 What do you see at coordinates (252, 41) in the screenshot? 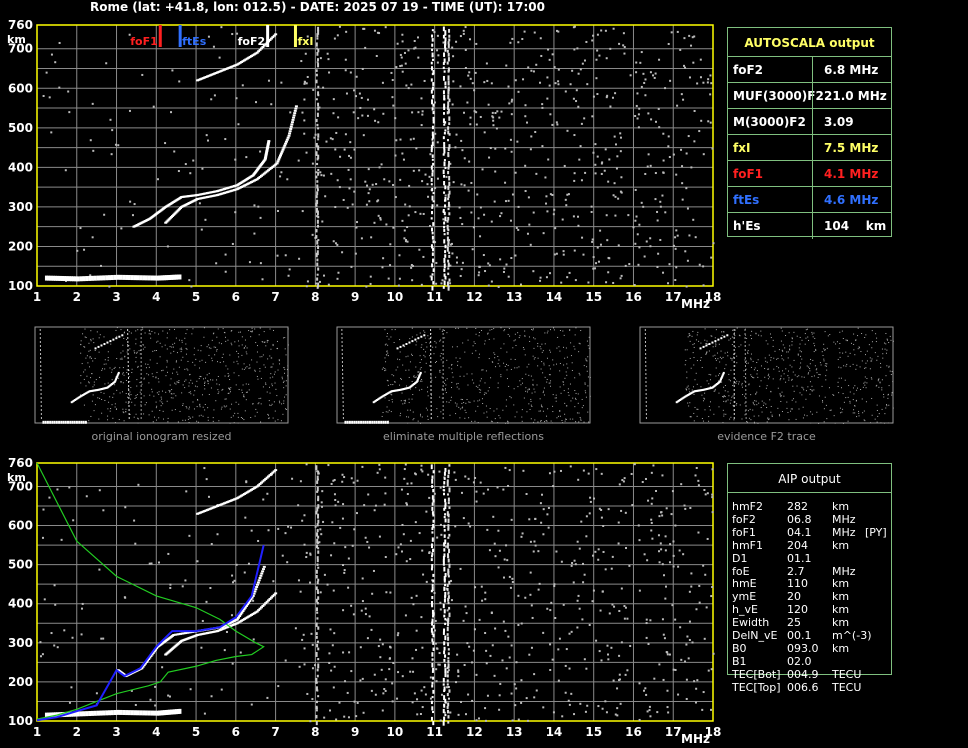
I see `marker-label-fof2: foF2` at bounding box center [252, 41].